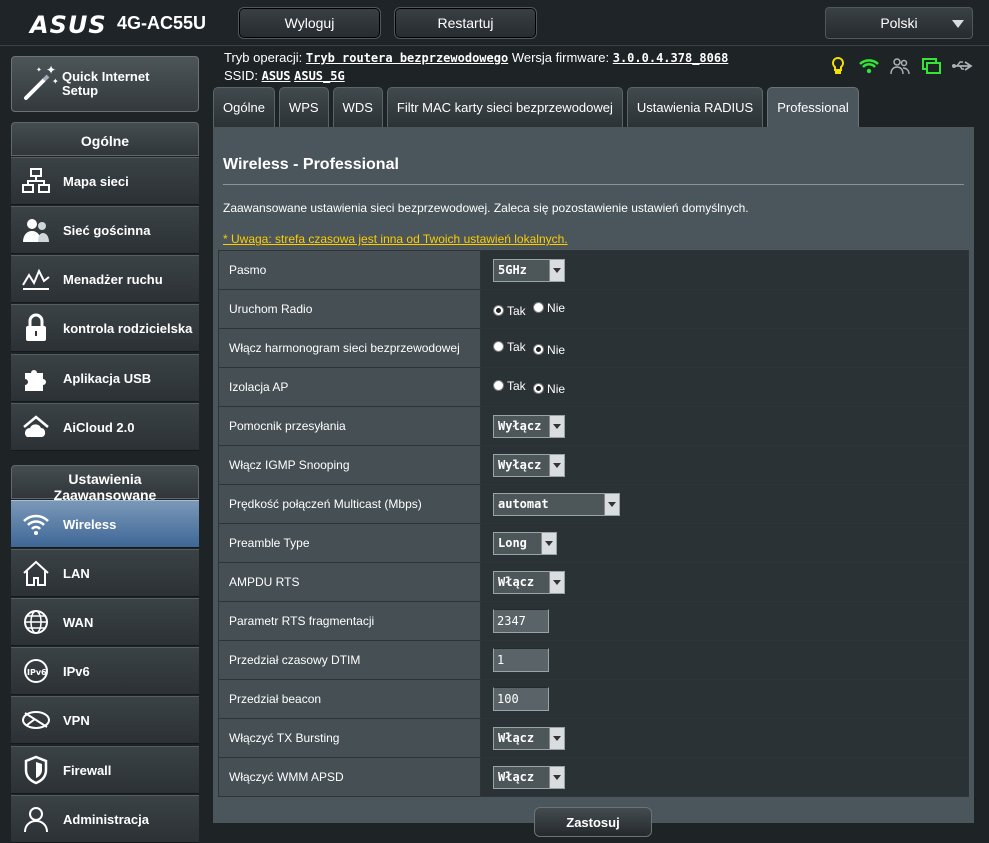  What do you see at coordinates (106, 76) in the screenshot?
I see `qis-label-line1: Quick Internet` at bounding box center [106, 76].